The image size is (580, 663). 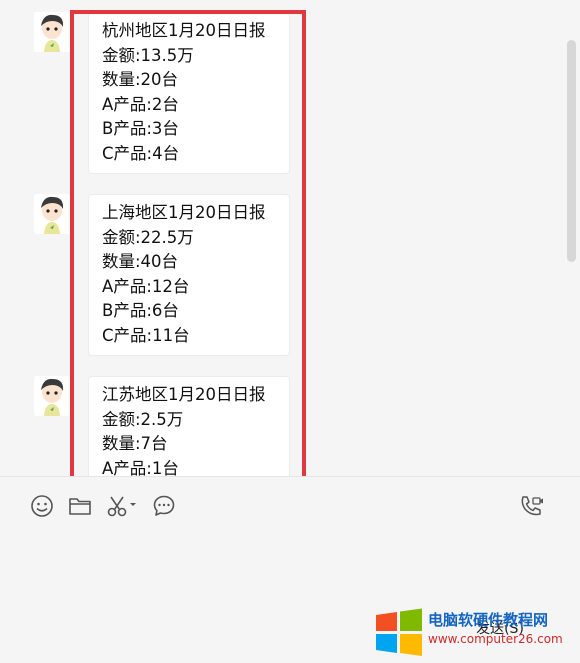 What do you see at coordinates (189, 427) in the screenshot?
I see `message-bubble: 江苏地区1月20日日报 金额:2.5万 数量:7台 A产品:1台` at bounding box center [189, 427].